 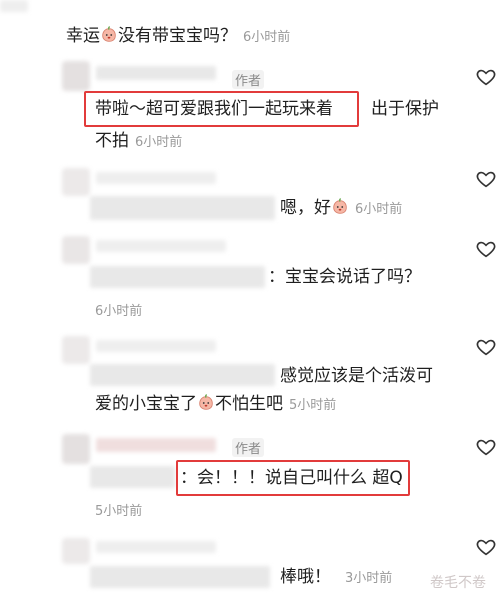 I want to click on avatar-blur, so click(x=14, y=6).